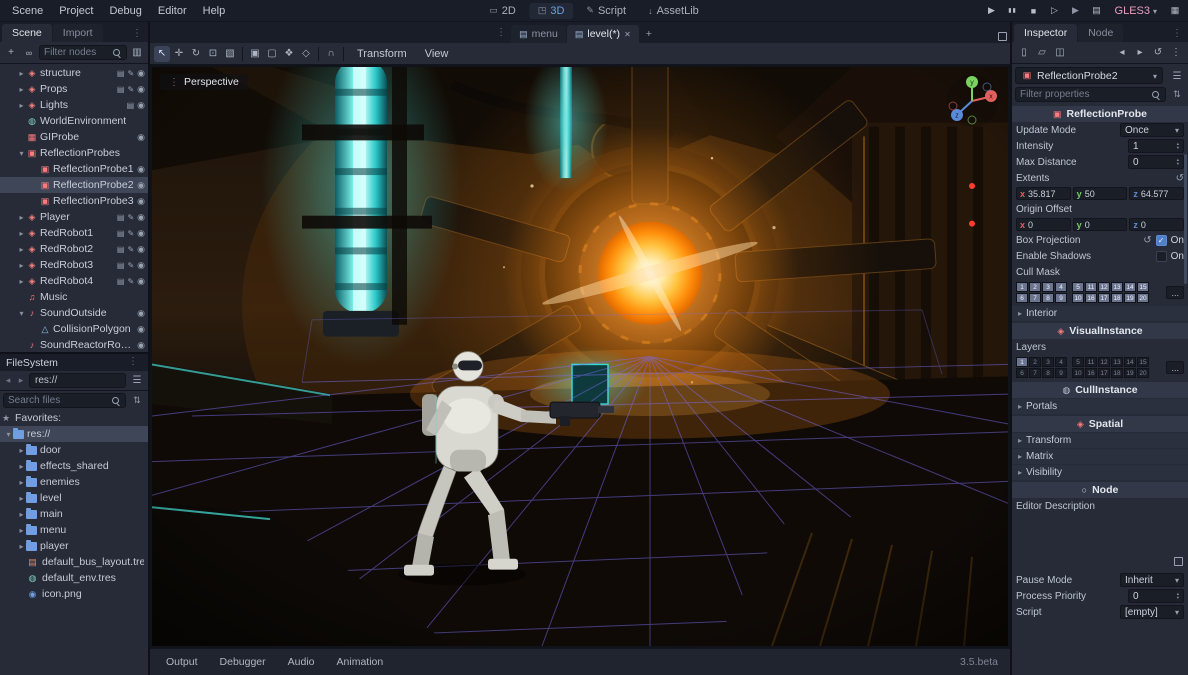  I want to click on lock-button, so click(255, 54).